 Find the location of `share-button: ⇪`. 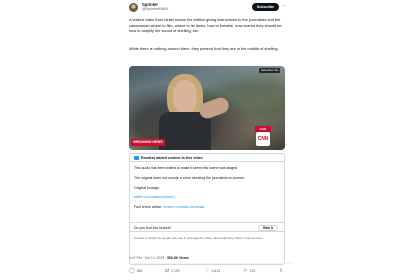

share-button: ⇪ is located at coordinates (282, 271).